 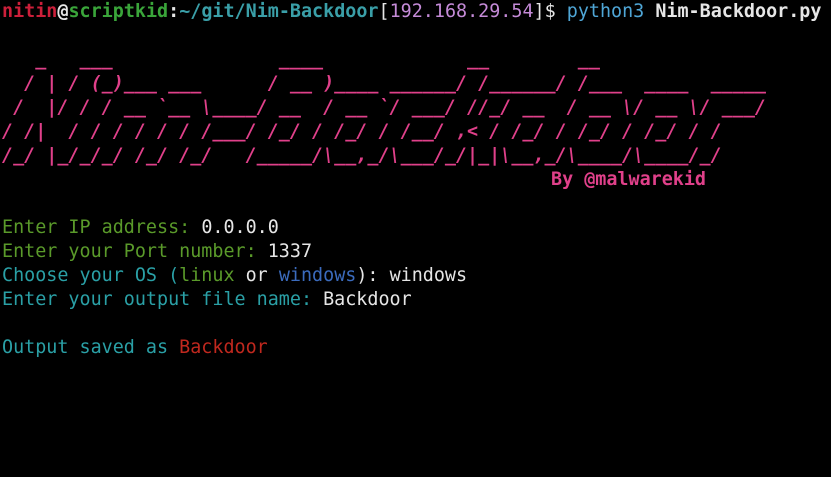 I want to click on result-filename: Backdoor, so click(x=223, y=347).